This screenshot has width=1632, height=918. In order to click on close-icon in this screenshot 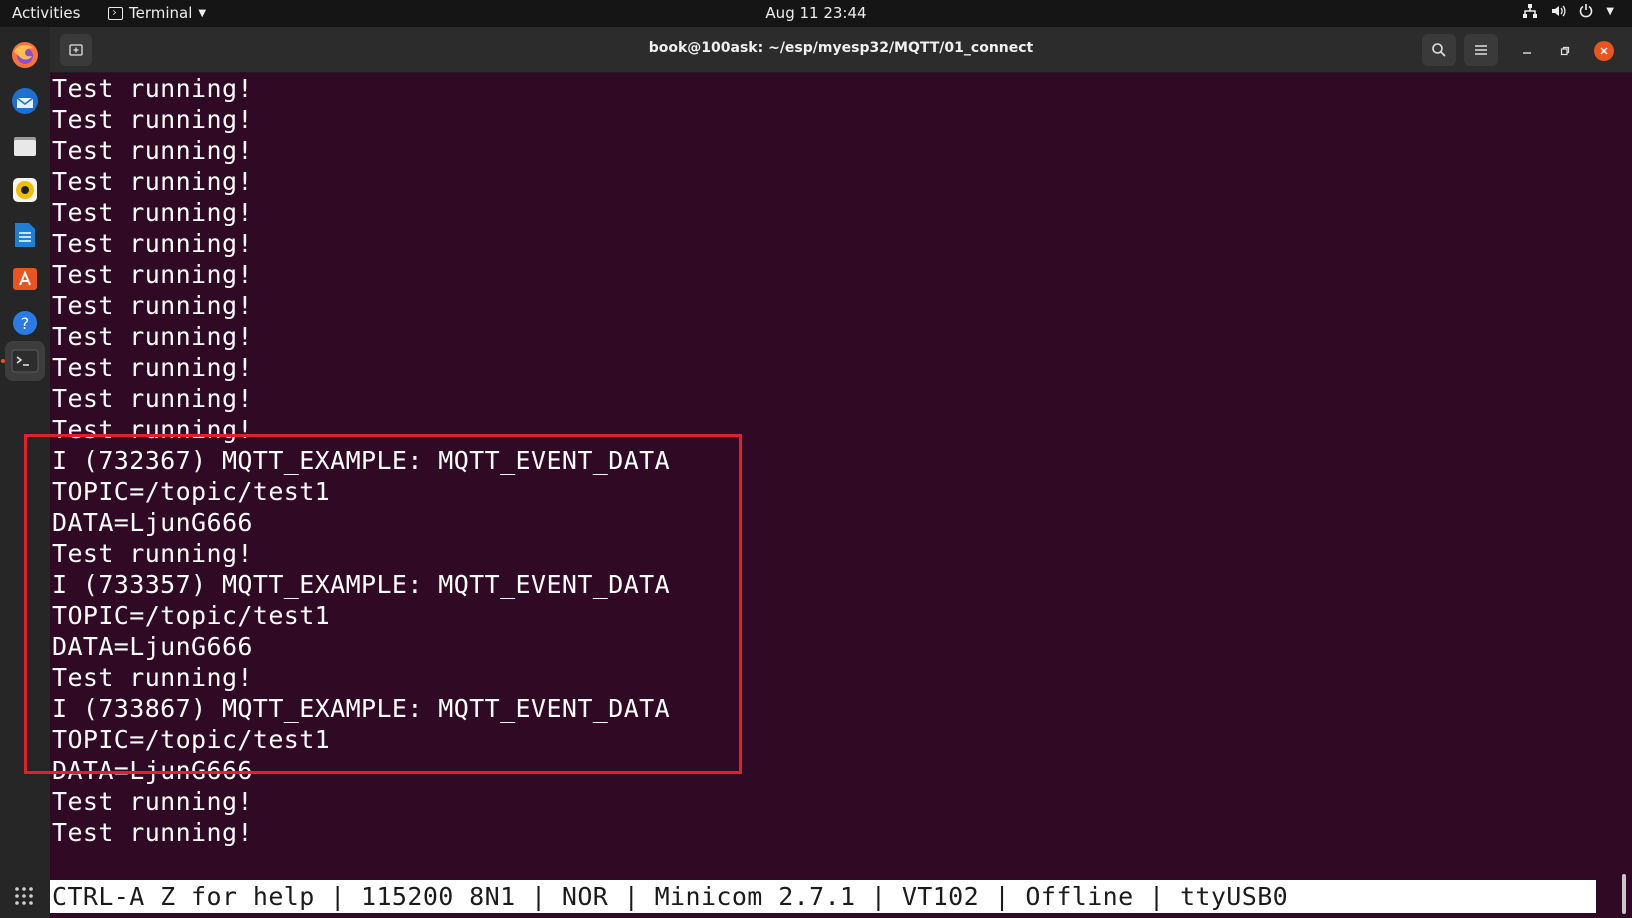, I will do `click(1604, 51)`.